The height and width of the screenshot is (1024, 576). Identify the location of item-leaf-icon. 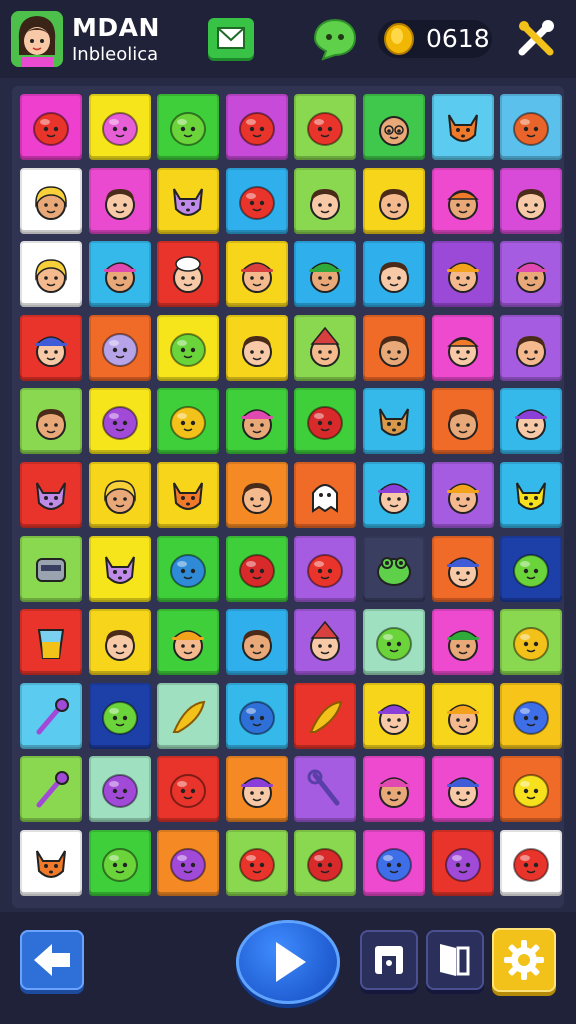
(52, 789).